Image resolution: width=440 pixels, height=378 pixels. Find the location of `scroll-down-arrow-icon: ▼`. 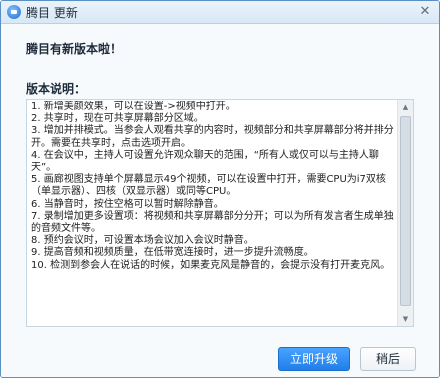

scroll-down-arrow-icon: ▼ is located at coordinates (405, 319).